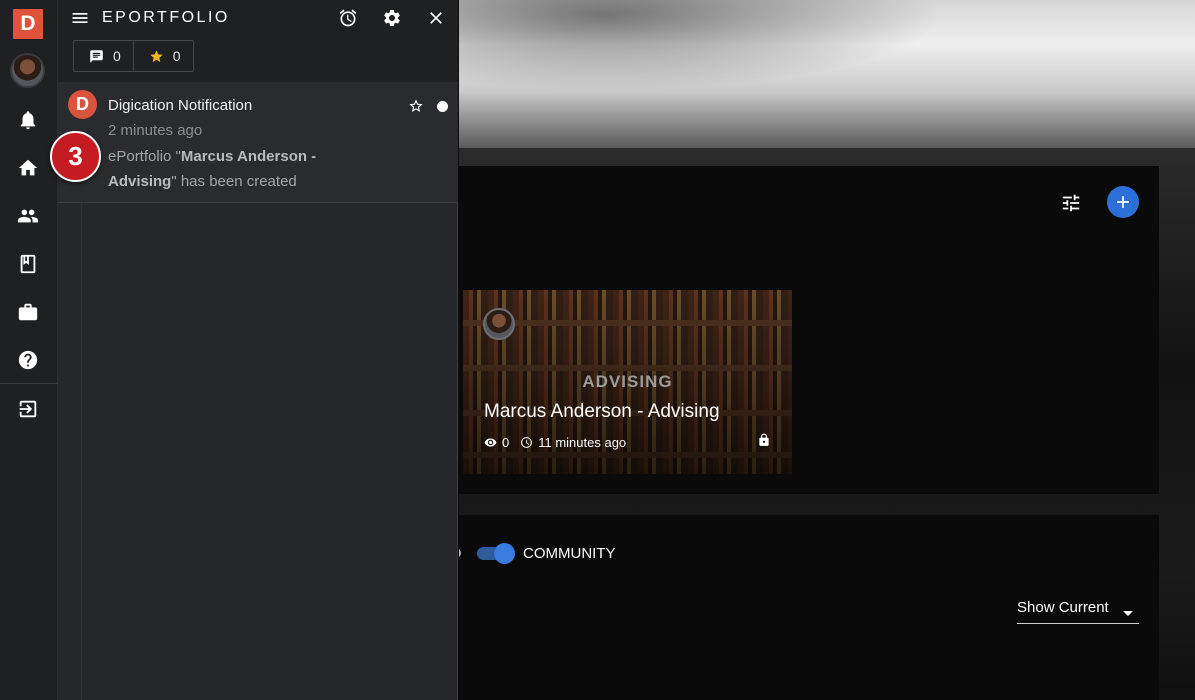 This screenshot has height=700, width=1195. What do you see at coordinates (1071, 203) in the screenshot?
I see `tune-icon` at bounding box center [1071, 203].